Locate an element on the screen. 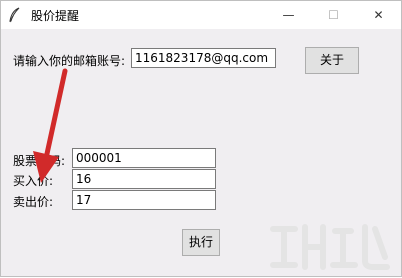 The image size is (402, 278). maximize-button: ☐ is located at coordinates (333, 15).